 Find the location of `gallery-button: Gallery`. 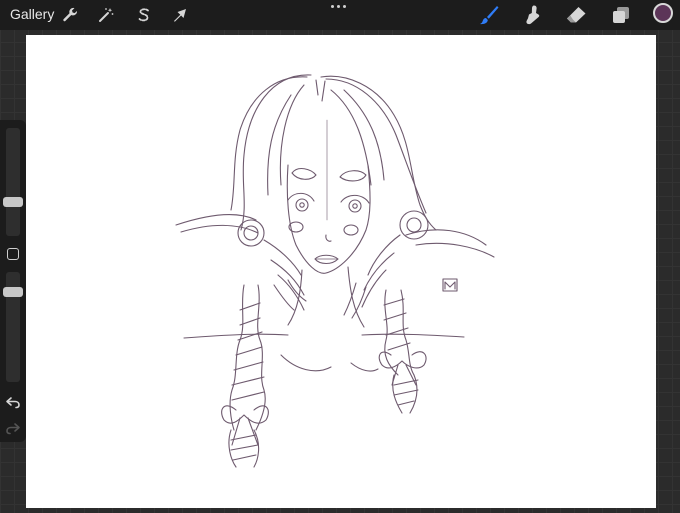

gallery-button: Gallery is located at coordinates (32, 14).